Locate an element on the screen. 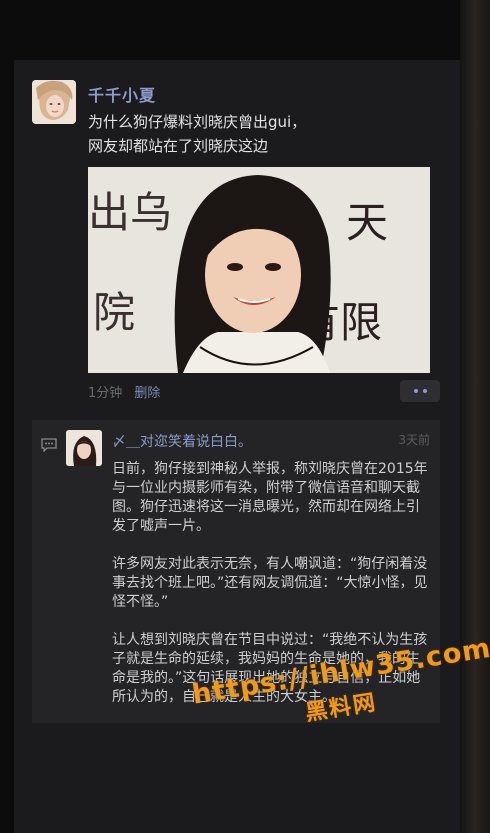 Image resolution: width=490 pixels, height=833 pixels. post-text-line: 网友却都站在了刘晓庆这边 is located at coordinates (178, 146).